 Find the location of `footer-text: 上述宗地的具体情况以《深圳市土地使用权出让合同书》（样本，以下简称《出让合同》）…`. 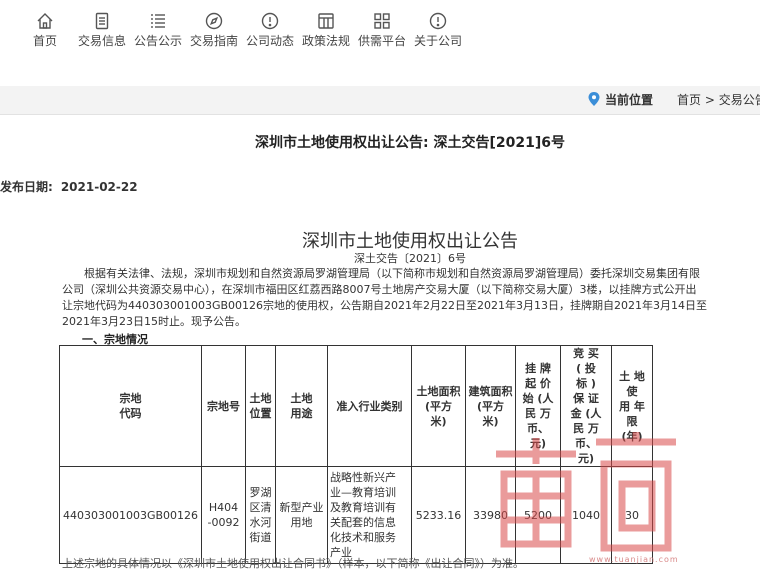

footer-text: 上述宗地的具体情况以《深圳市土地使用权出让合同书》（样本，以下简称《出让合同》）… is located at coordinates (293, 563).